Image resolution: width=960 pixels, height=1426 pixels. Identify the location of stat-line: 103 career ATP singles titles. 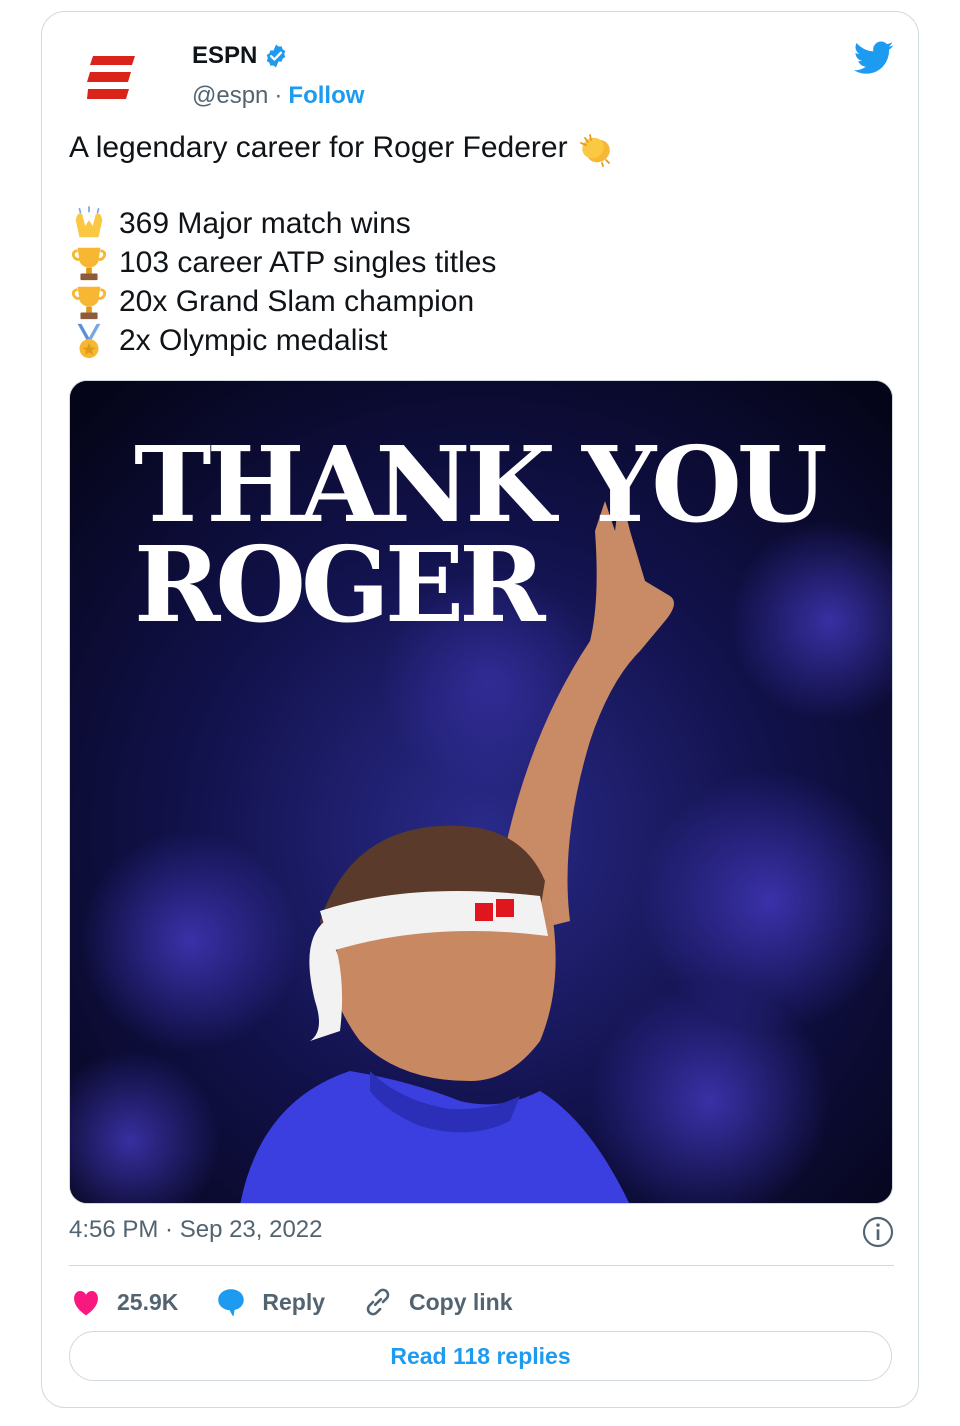
(479, 262).